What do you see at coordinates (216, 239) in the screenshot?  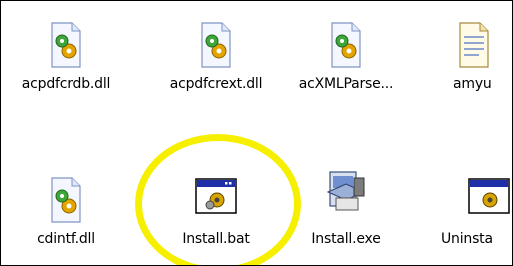 I see `file-name: Install.bat` at bounding box center [216, 239].